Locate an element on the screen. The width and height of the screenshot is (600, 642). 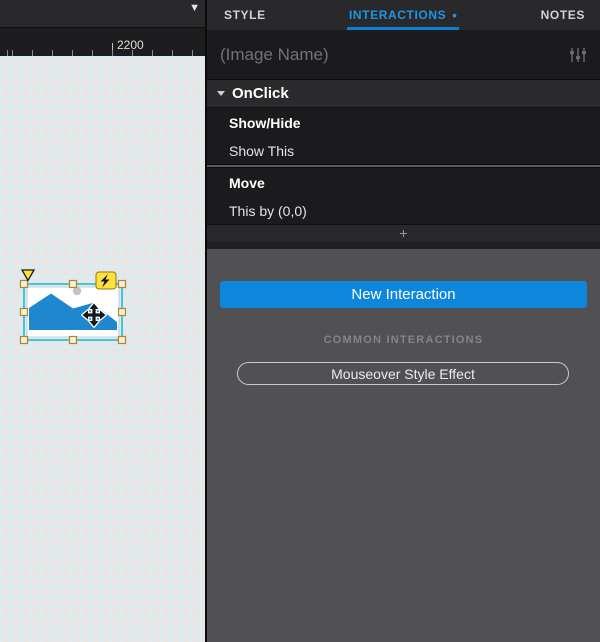
canvas-toolbar: ▼ is located at coordinates (102, 14).